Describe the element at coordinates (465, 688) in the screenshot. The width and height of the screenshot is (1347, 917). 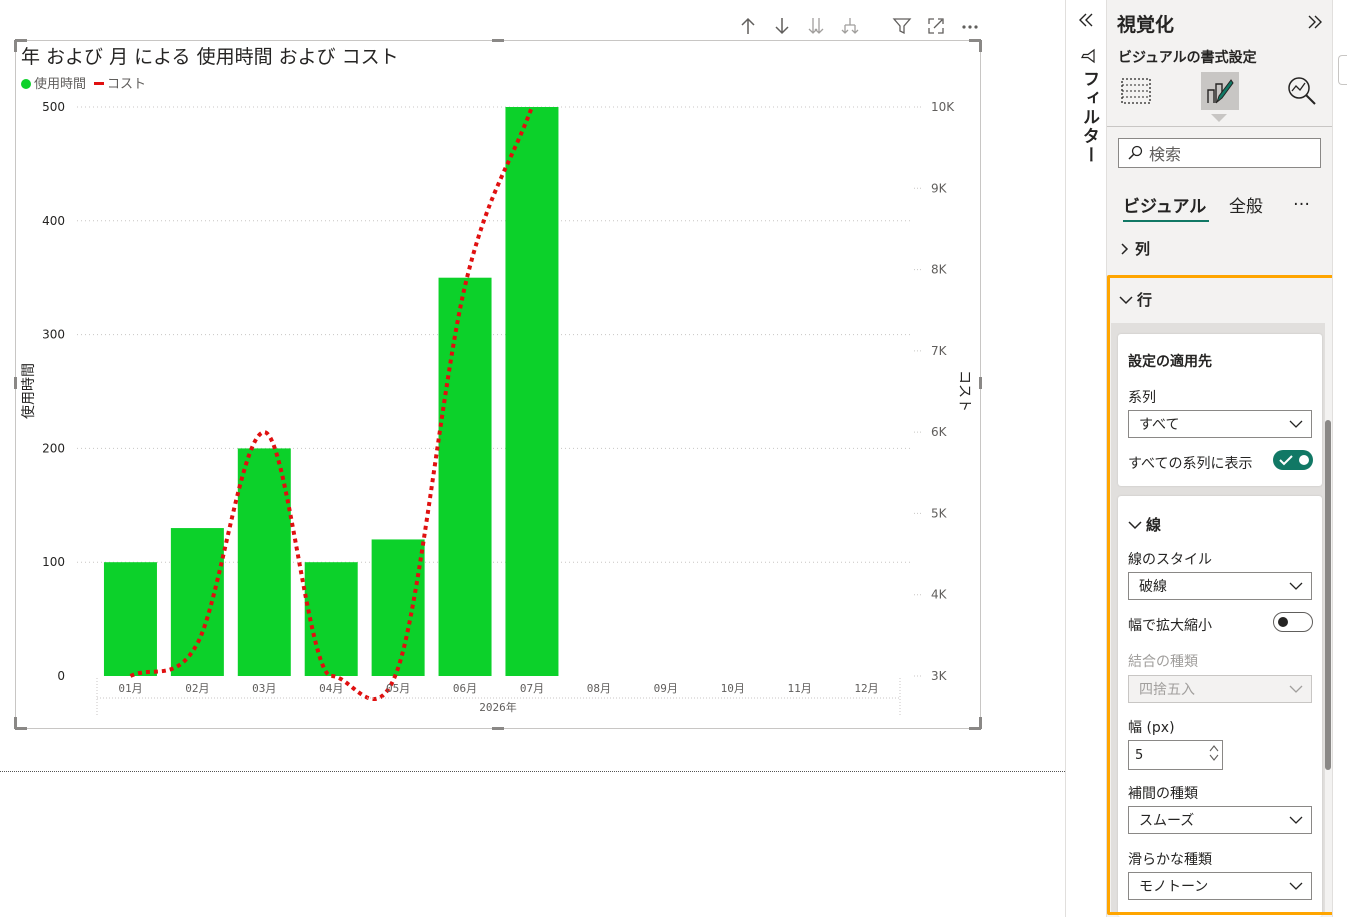
I see `x-tick-label: 06月` at that location.